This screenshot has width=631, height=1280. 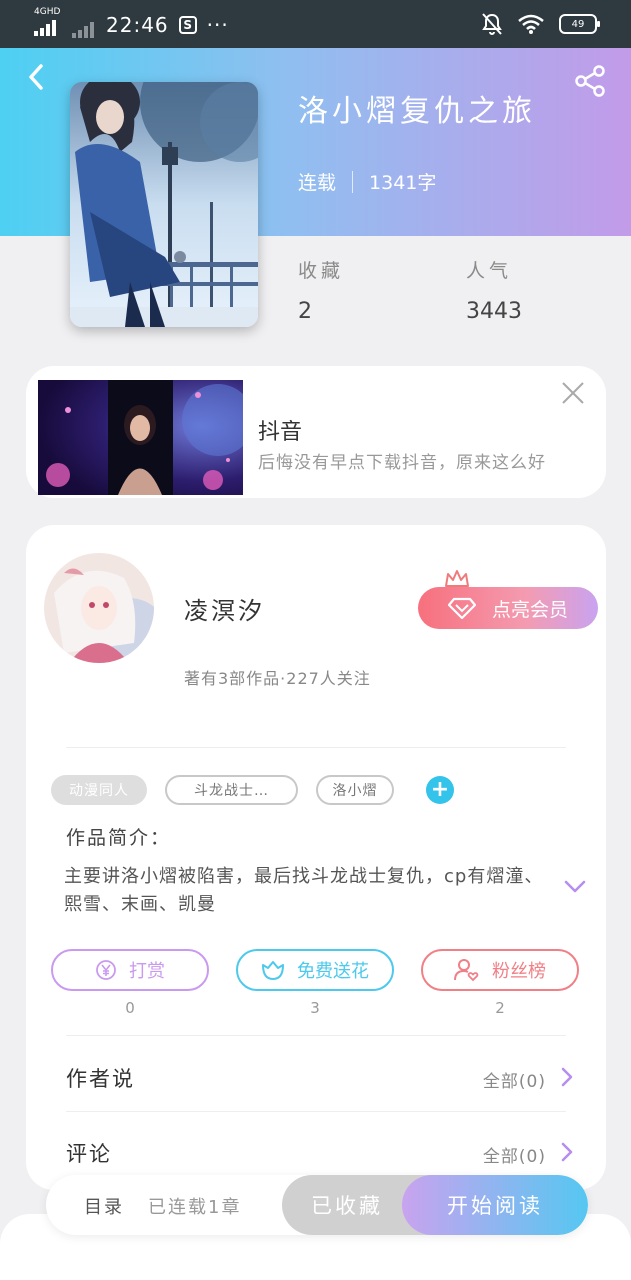 What do you see at coordinates (47, 12) in the screenshot?
I see `network-type: 4GHD` at bounding box center [47, 12].